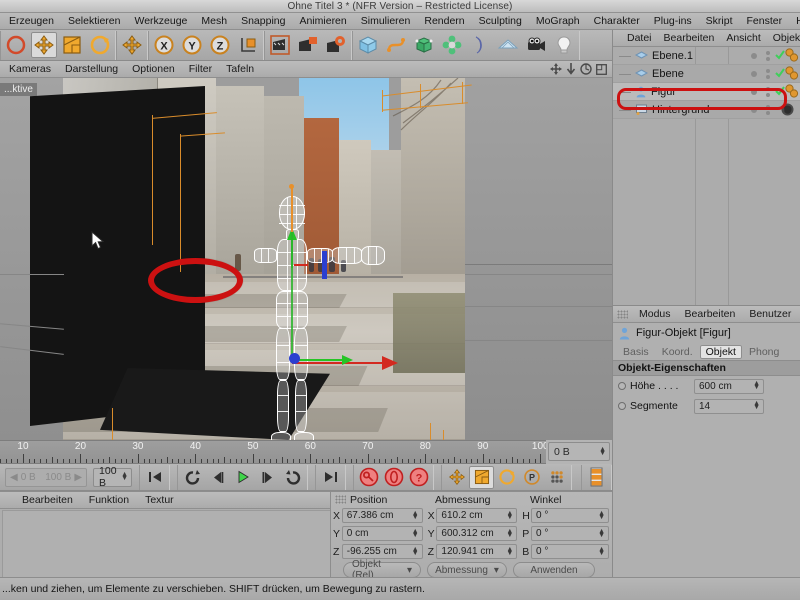 This screenshot has width=800, height=600. Describe the element at coordinates (617, 21) in the screenshot. I see `menu-item-charakter: Charakter` at that location.